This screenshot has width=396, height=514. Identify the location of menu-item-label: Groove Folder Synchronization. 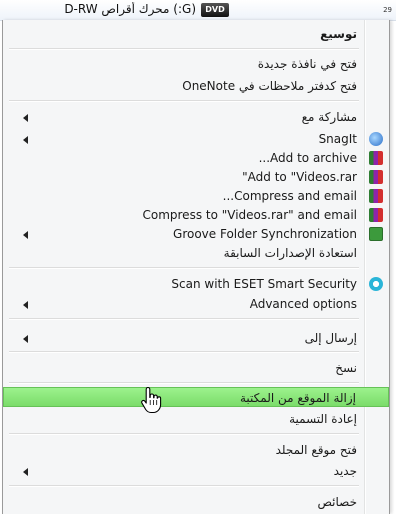
(265, 234).